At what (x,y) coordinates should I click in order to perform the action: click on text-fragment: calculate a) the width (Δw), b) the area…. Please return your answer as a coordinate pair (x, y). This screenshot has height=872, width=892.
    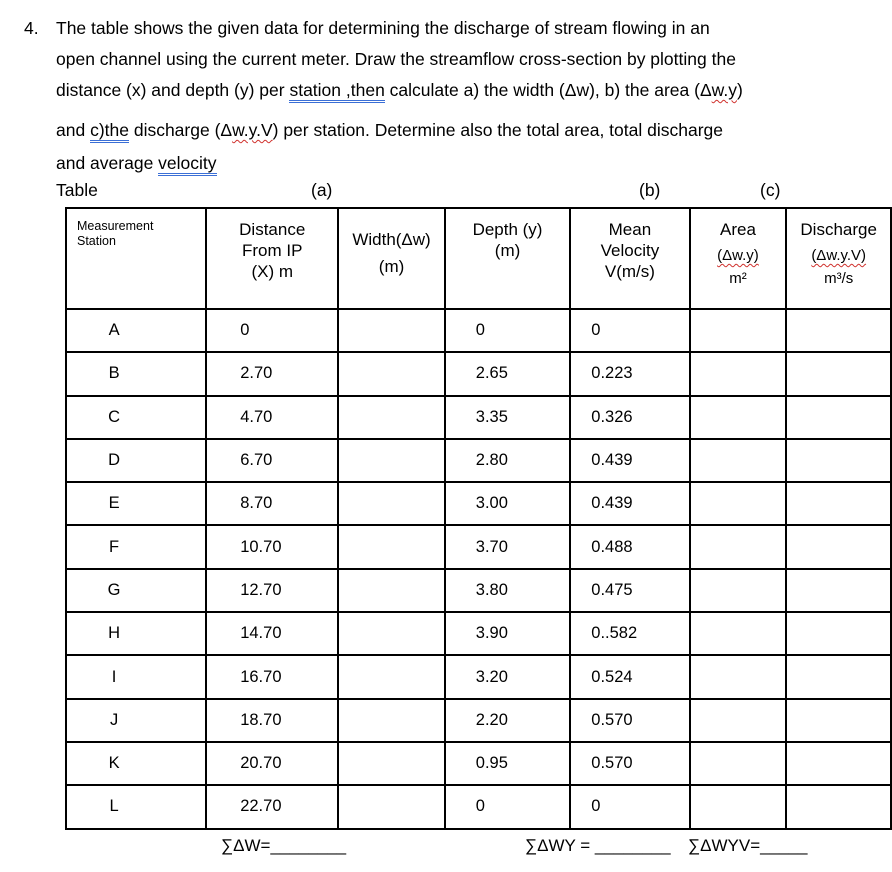
    Looking at the image, I should click on (548, 90).